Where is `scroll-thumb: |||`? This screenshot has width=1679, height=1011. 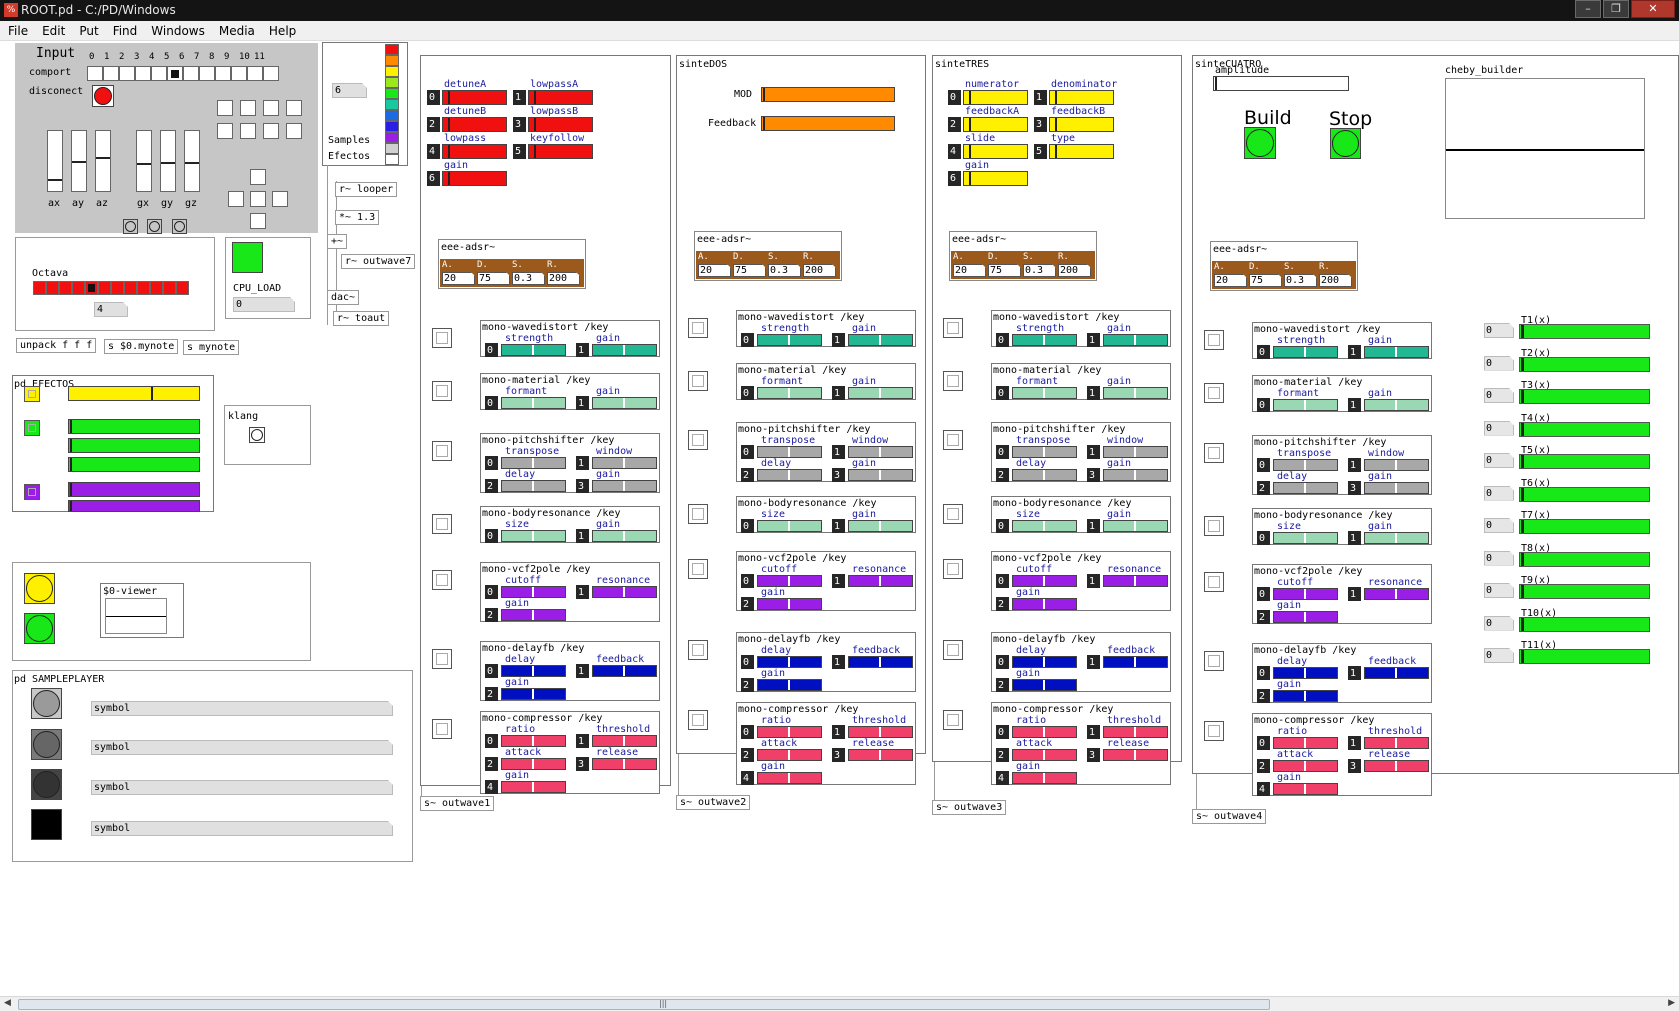
scroll-thumb: ||| is located at coordinates (644, 1004).